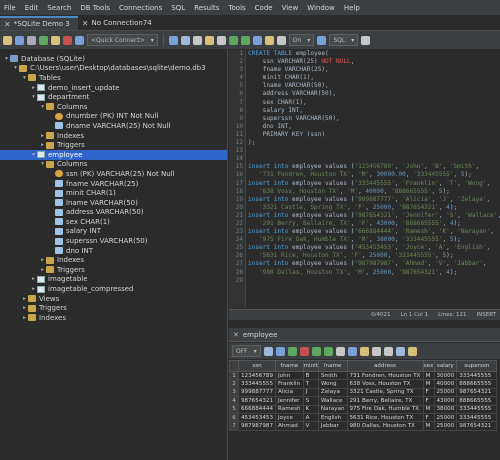 The image size is (500, 460). What do you see at coordinates (209, 40) in the screenshot?
I see `explain-icon` at bounding box center [209, 40].